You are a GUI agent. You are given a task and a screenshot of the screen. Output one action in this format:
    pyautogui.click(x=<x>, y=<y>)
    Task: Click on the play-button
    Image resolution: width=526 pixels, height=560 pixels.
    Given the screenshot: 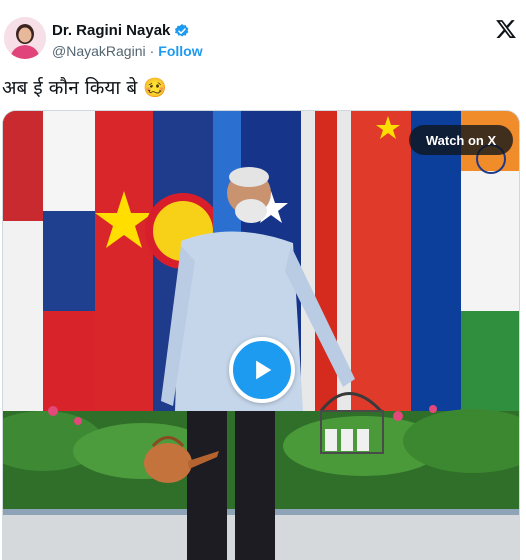 What is the action you would take?
    pyautogui.click(x=262, y=370)
    